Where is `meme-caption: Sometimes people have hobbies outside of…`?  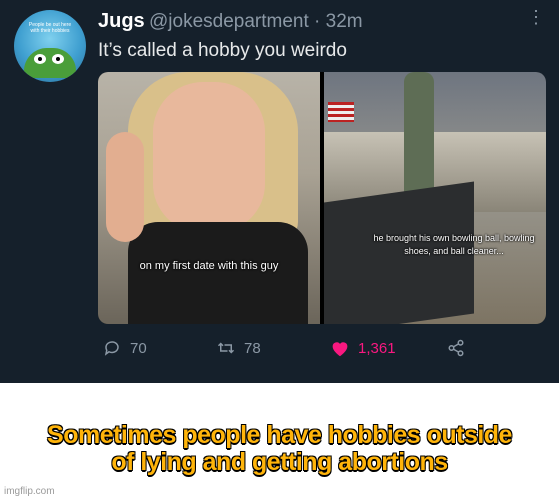
meme-caption: Sometimes people have hobbies outside of… is located at coordinates (279, 449).